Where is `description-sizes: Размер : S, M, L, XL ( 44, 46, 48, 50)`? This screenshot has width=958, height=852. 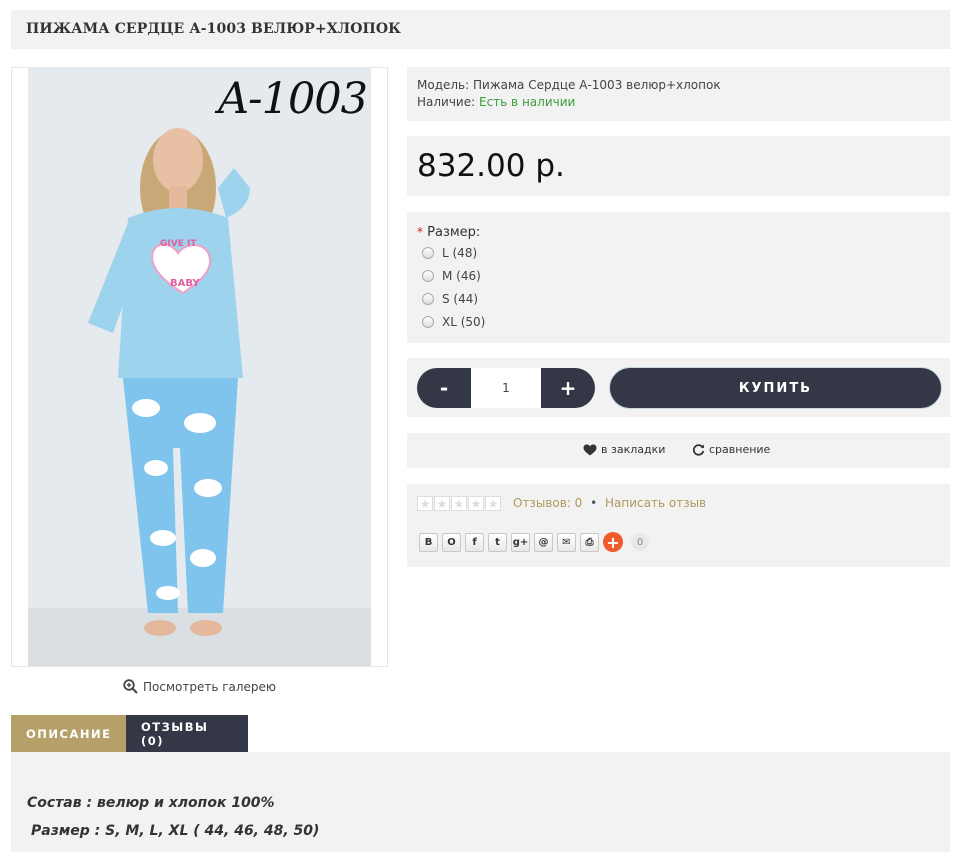
description-sizes: Размер : S, M, L, XL ( 44, 46, 48, 50) is located at coordinates (175, 831).